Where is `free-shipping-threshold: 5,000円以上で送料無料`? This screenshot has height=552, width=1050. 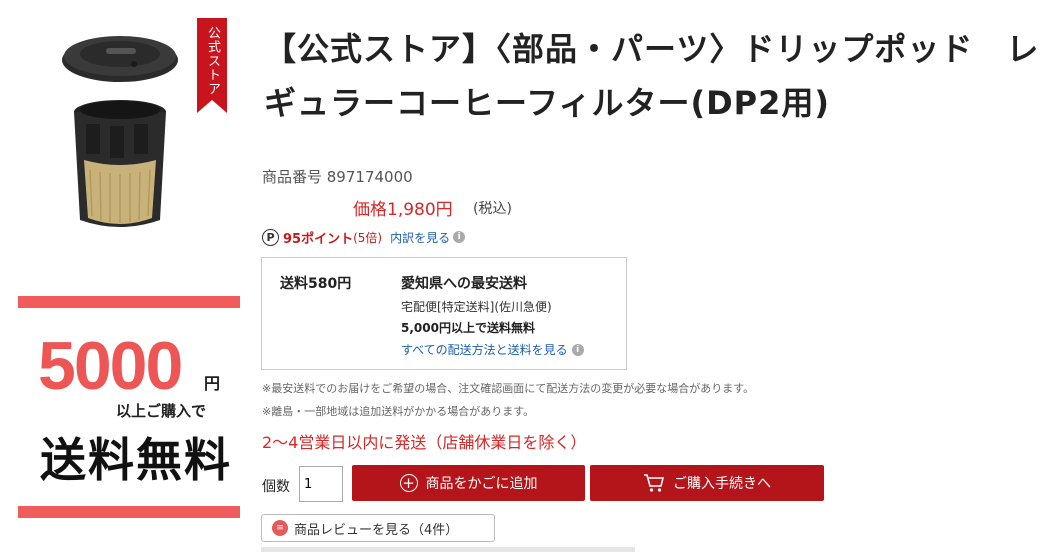 free-shipping-threshold: 5,000円以上で送料無料 is located at coordinates (468, 328).